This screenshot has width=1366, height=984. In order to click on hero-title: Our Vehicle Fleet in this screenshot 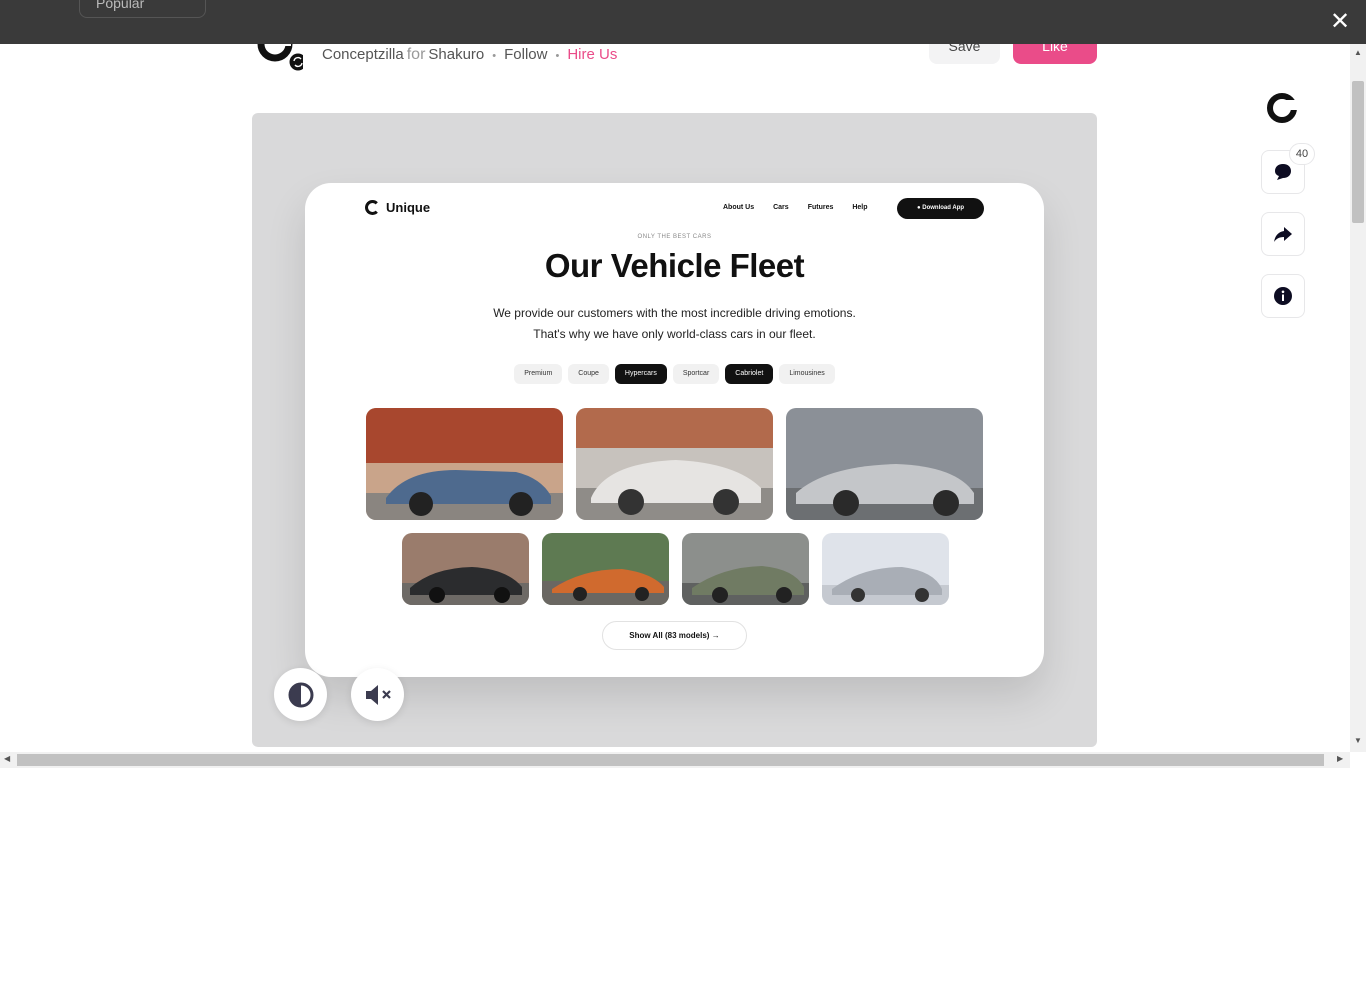, I will do `click(674, 265)`.